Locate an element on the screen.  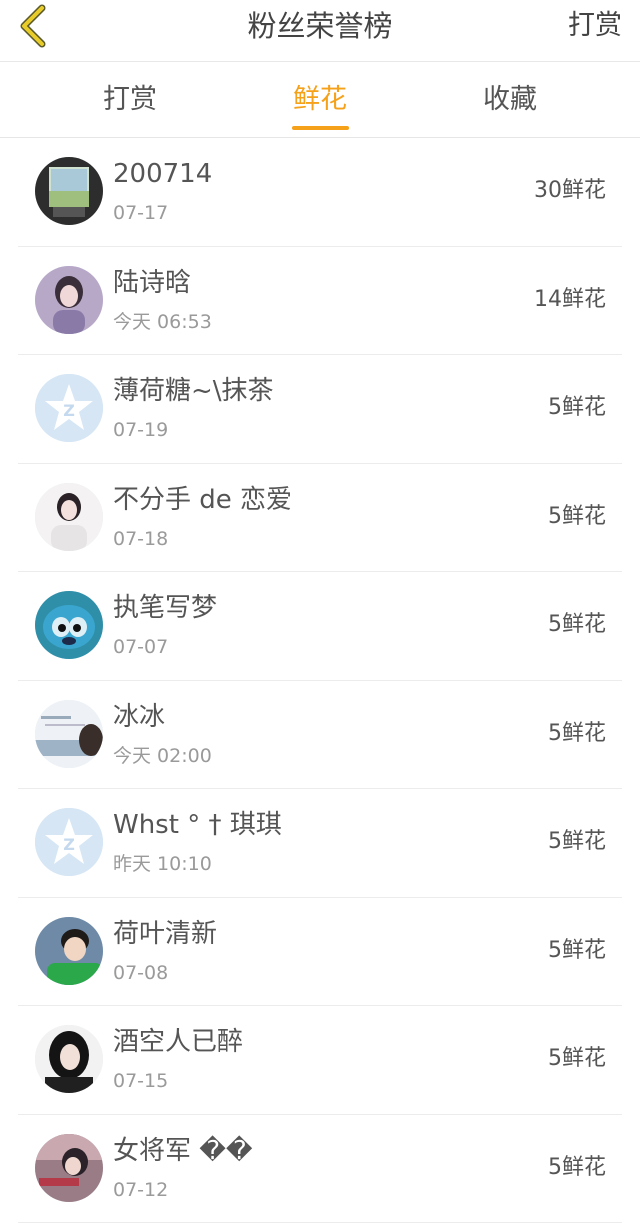
fan-name: Whst ° † 琪琪 is located at coordinates (197, 825).